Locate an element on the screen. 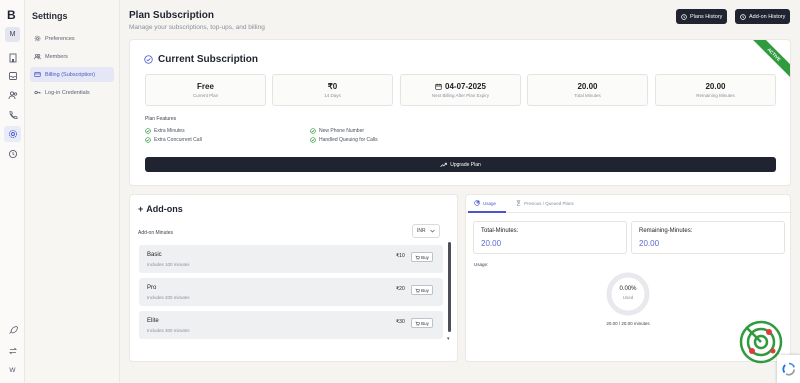 Image resolution: width=800 pixels, height=383 pixels. sidebar-item-label: Billing (Subscription) is located at coordinates (70, 74).